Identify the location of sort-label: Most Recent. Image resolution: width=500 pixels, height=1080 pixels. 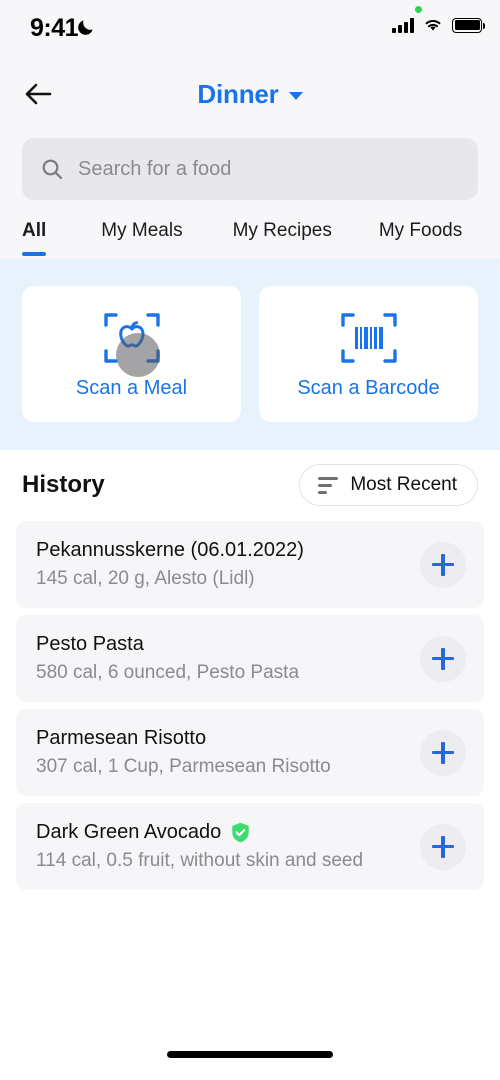
(403, 484).